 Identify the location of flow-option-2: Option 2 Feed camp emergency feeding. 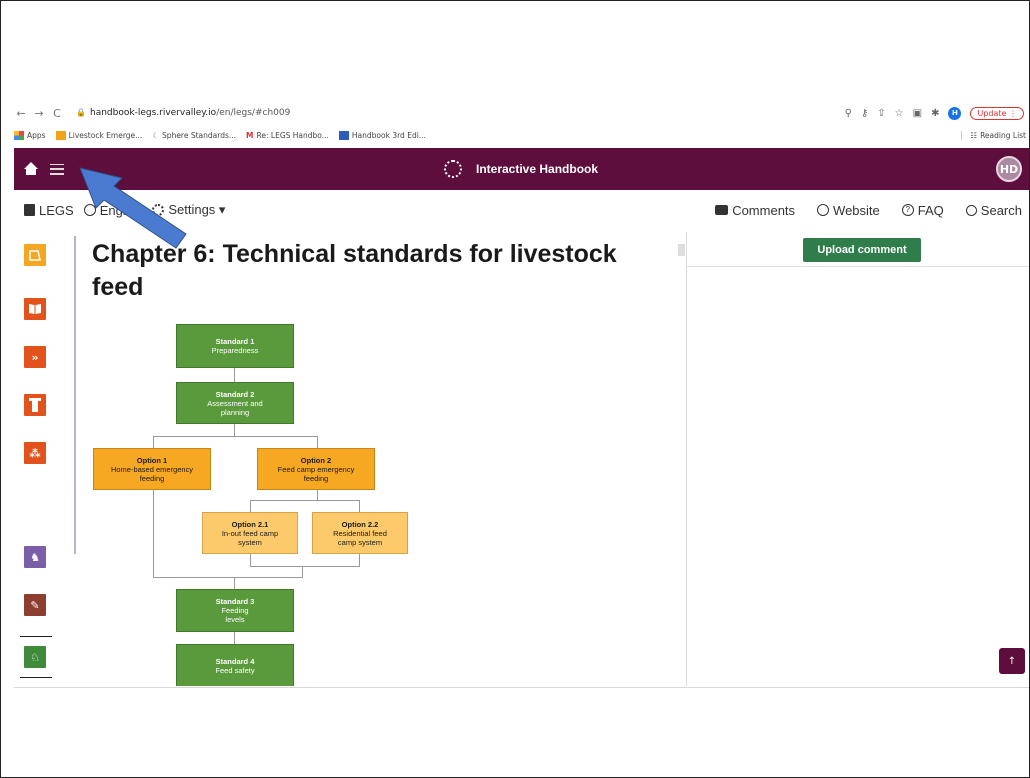
(316, 469).